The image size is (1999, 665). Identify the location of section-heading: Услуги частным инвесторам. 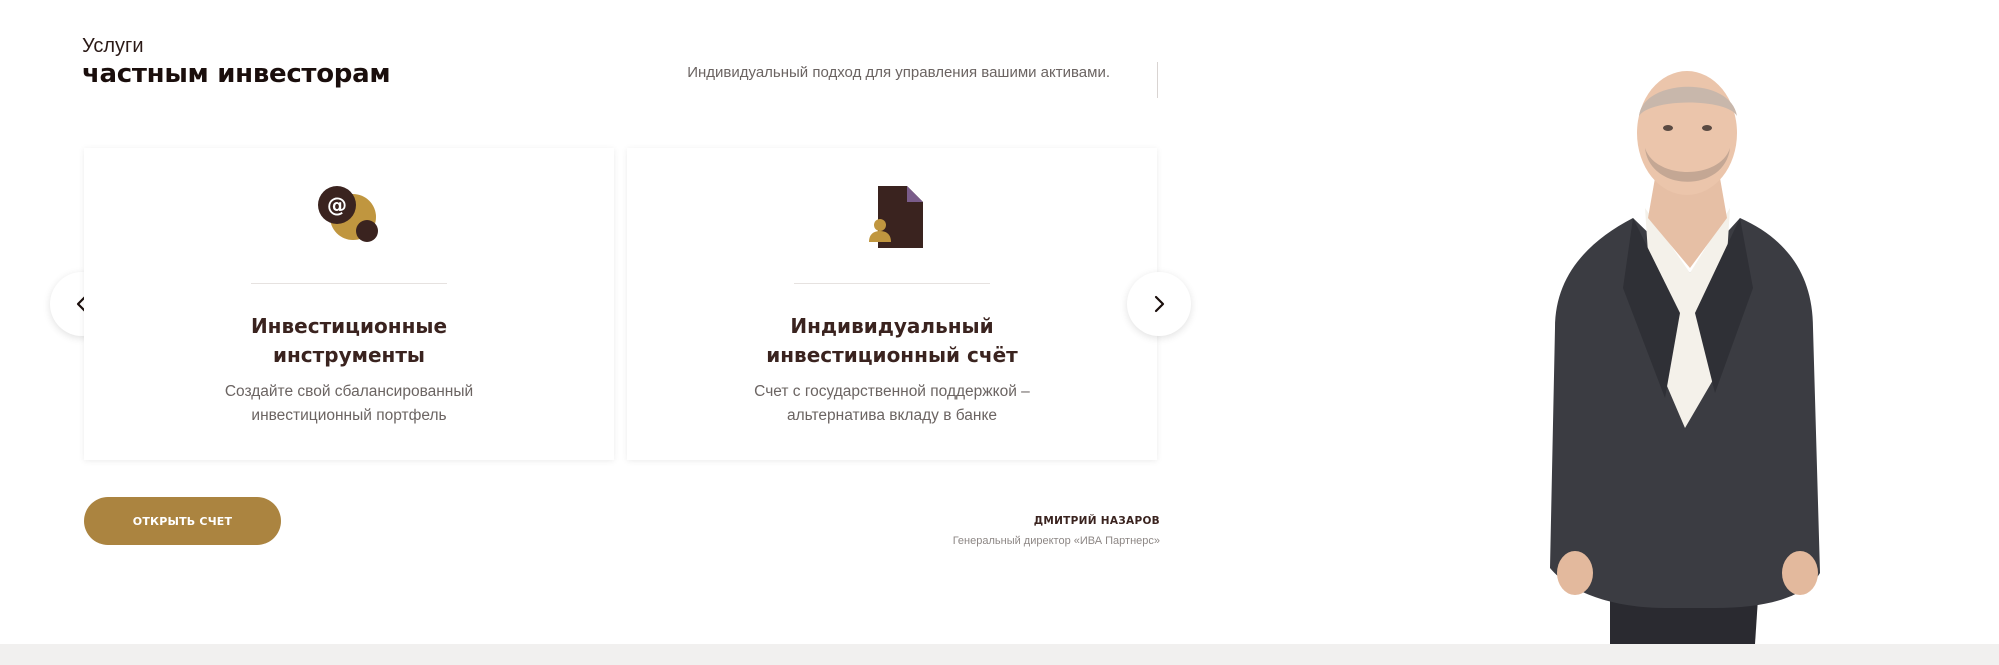
(236, 62).